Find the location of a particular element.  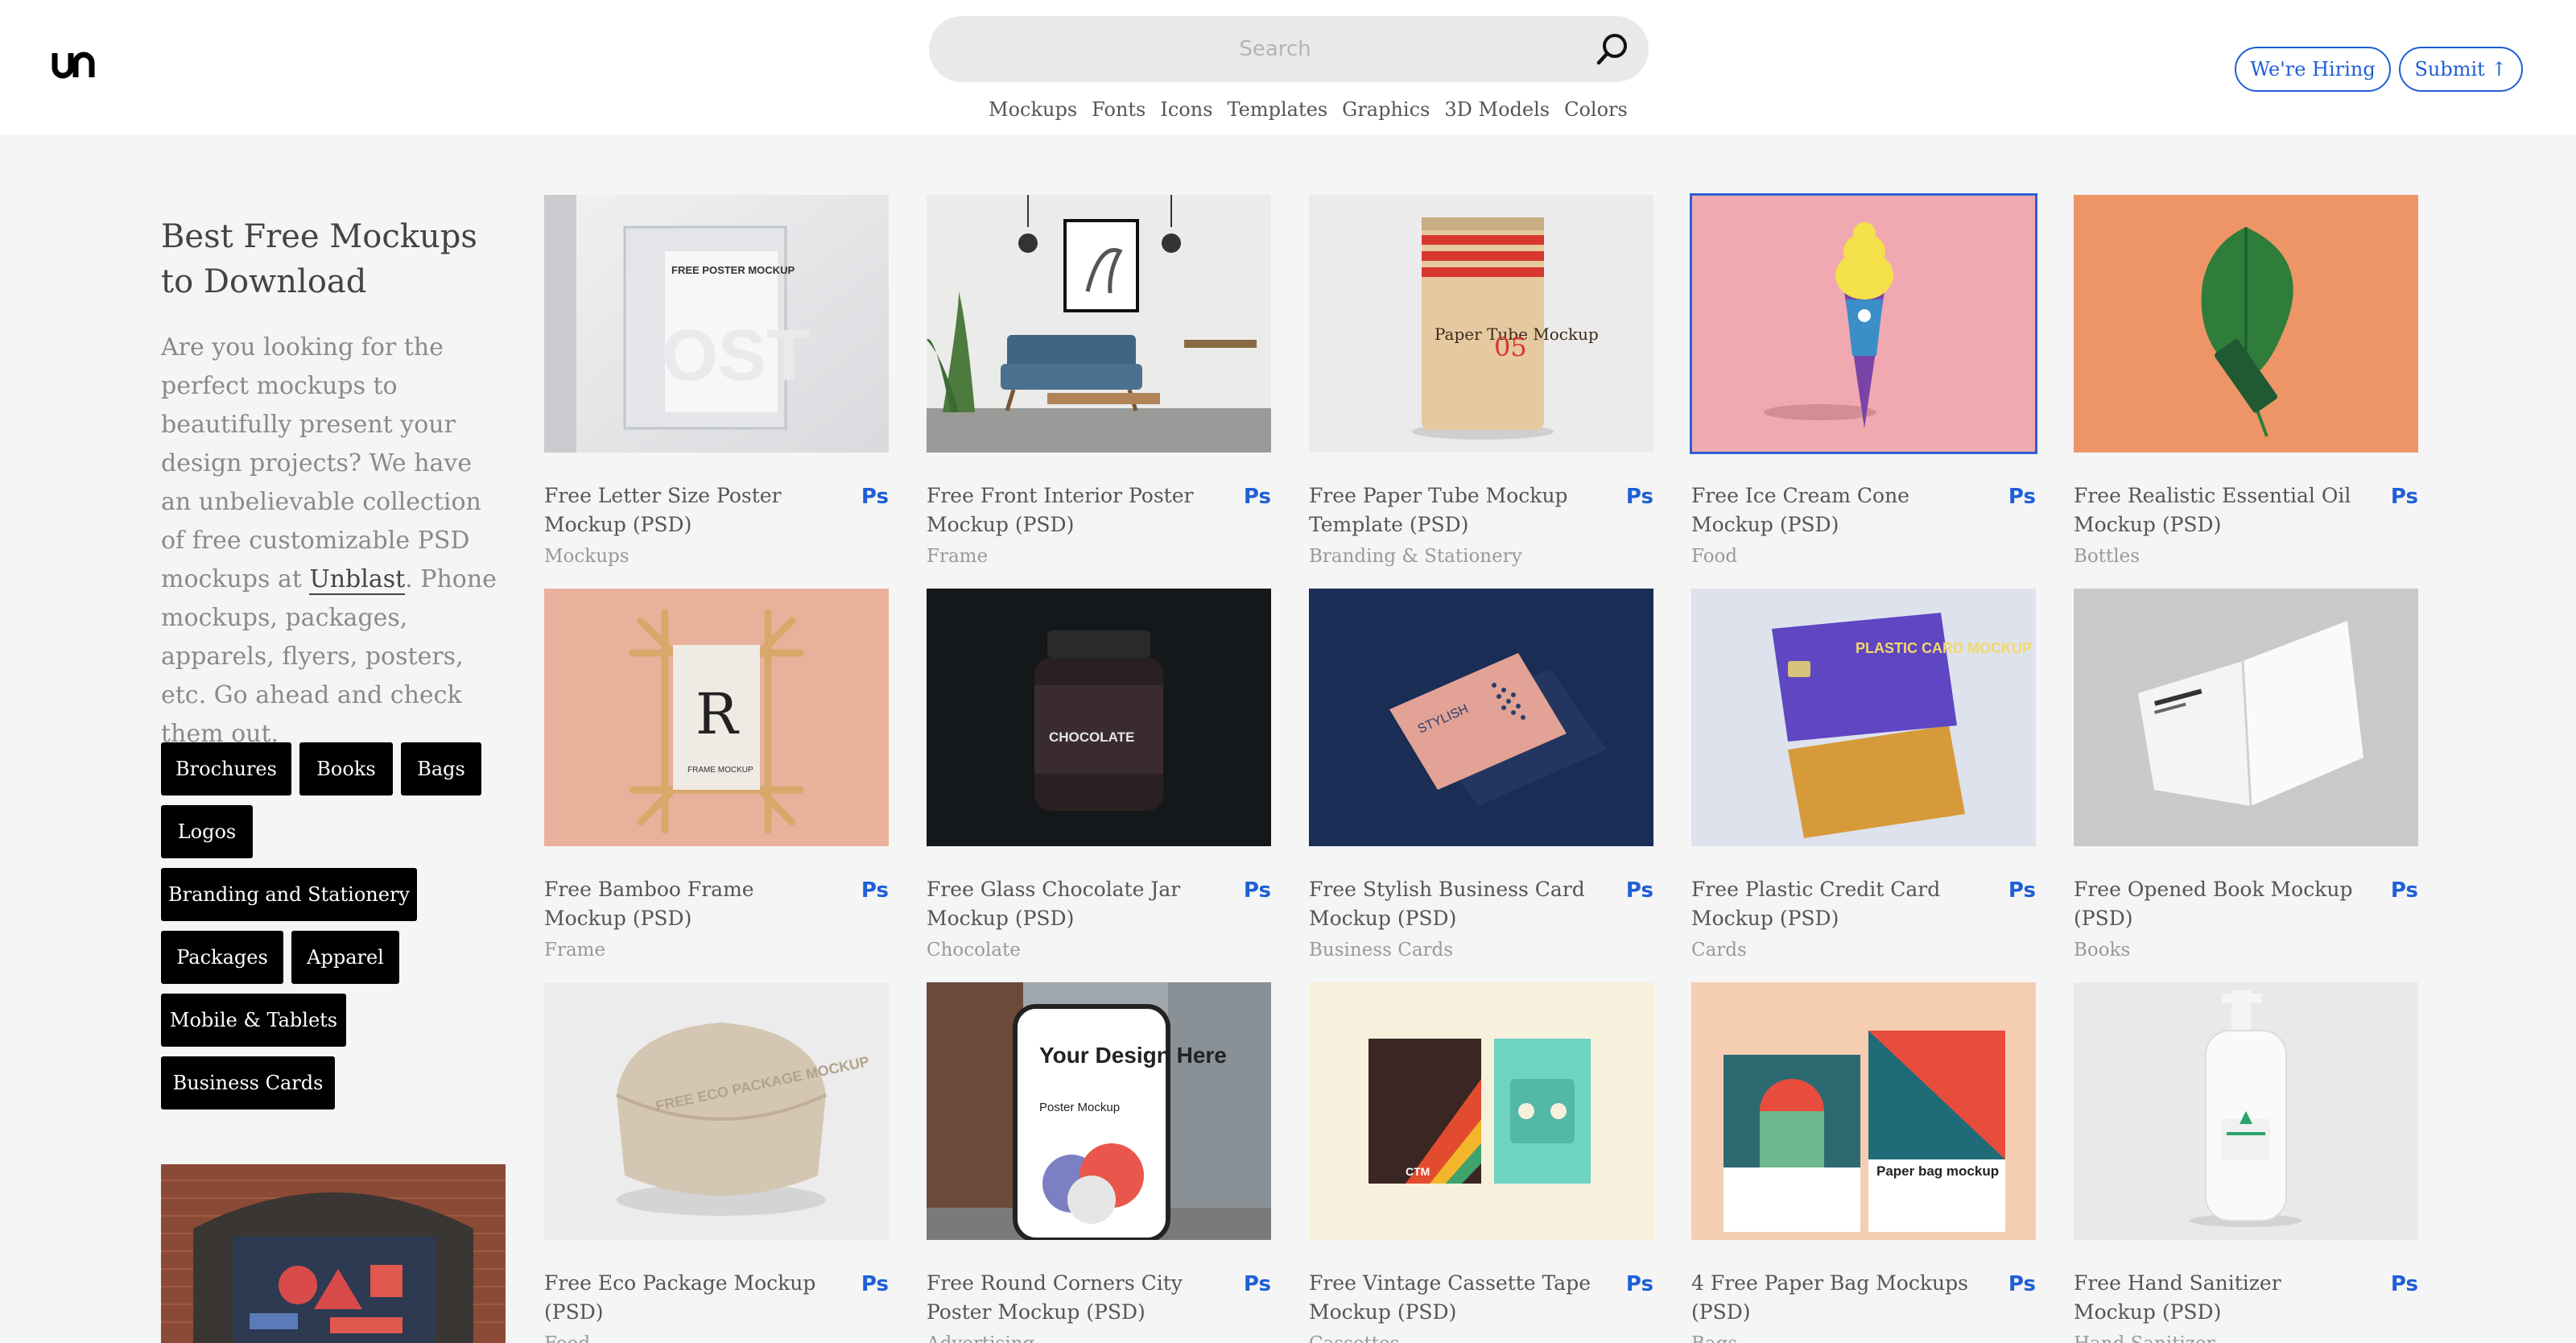

paperbag-label: Paper bag mockup is located at coordinates (1937, 1171).